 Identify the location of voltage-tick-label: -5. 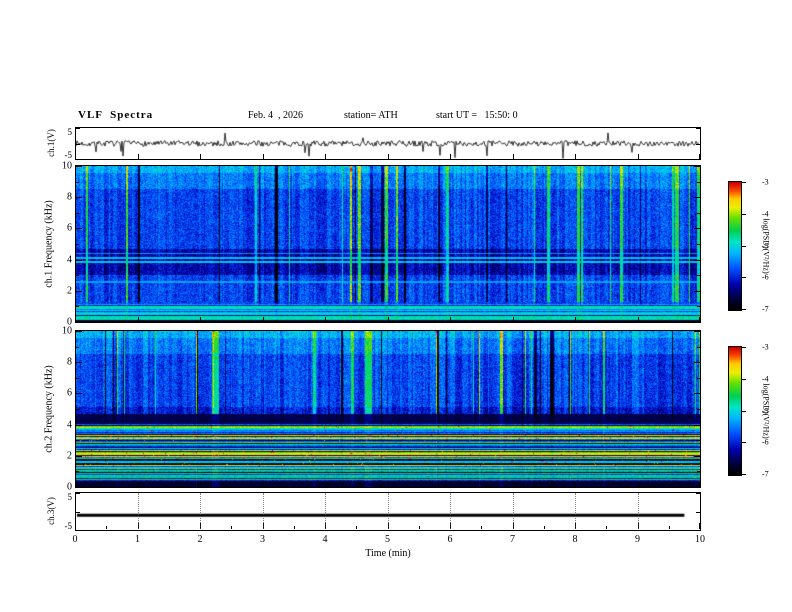
(68, 155).